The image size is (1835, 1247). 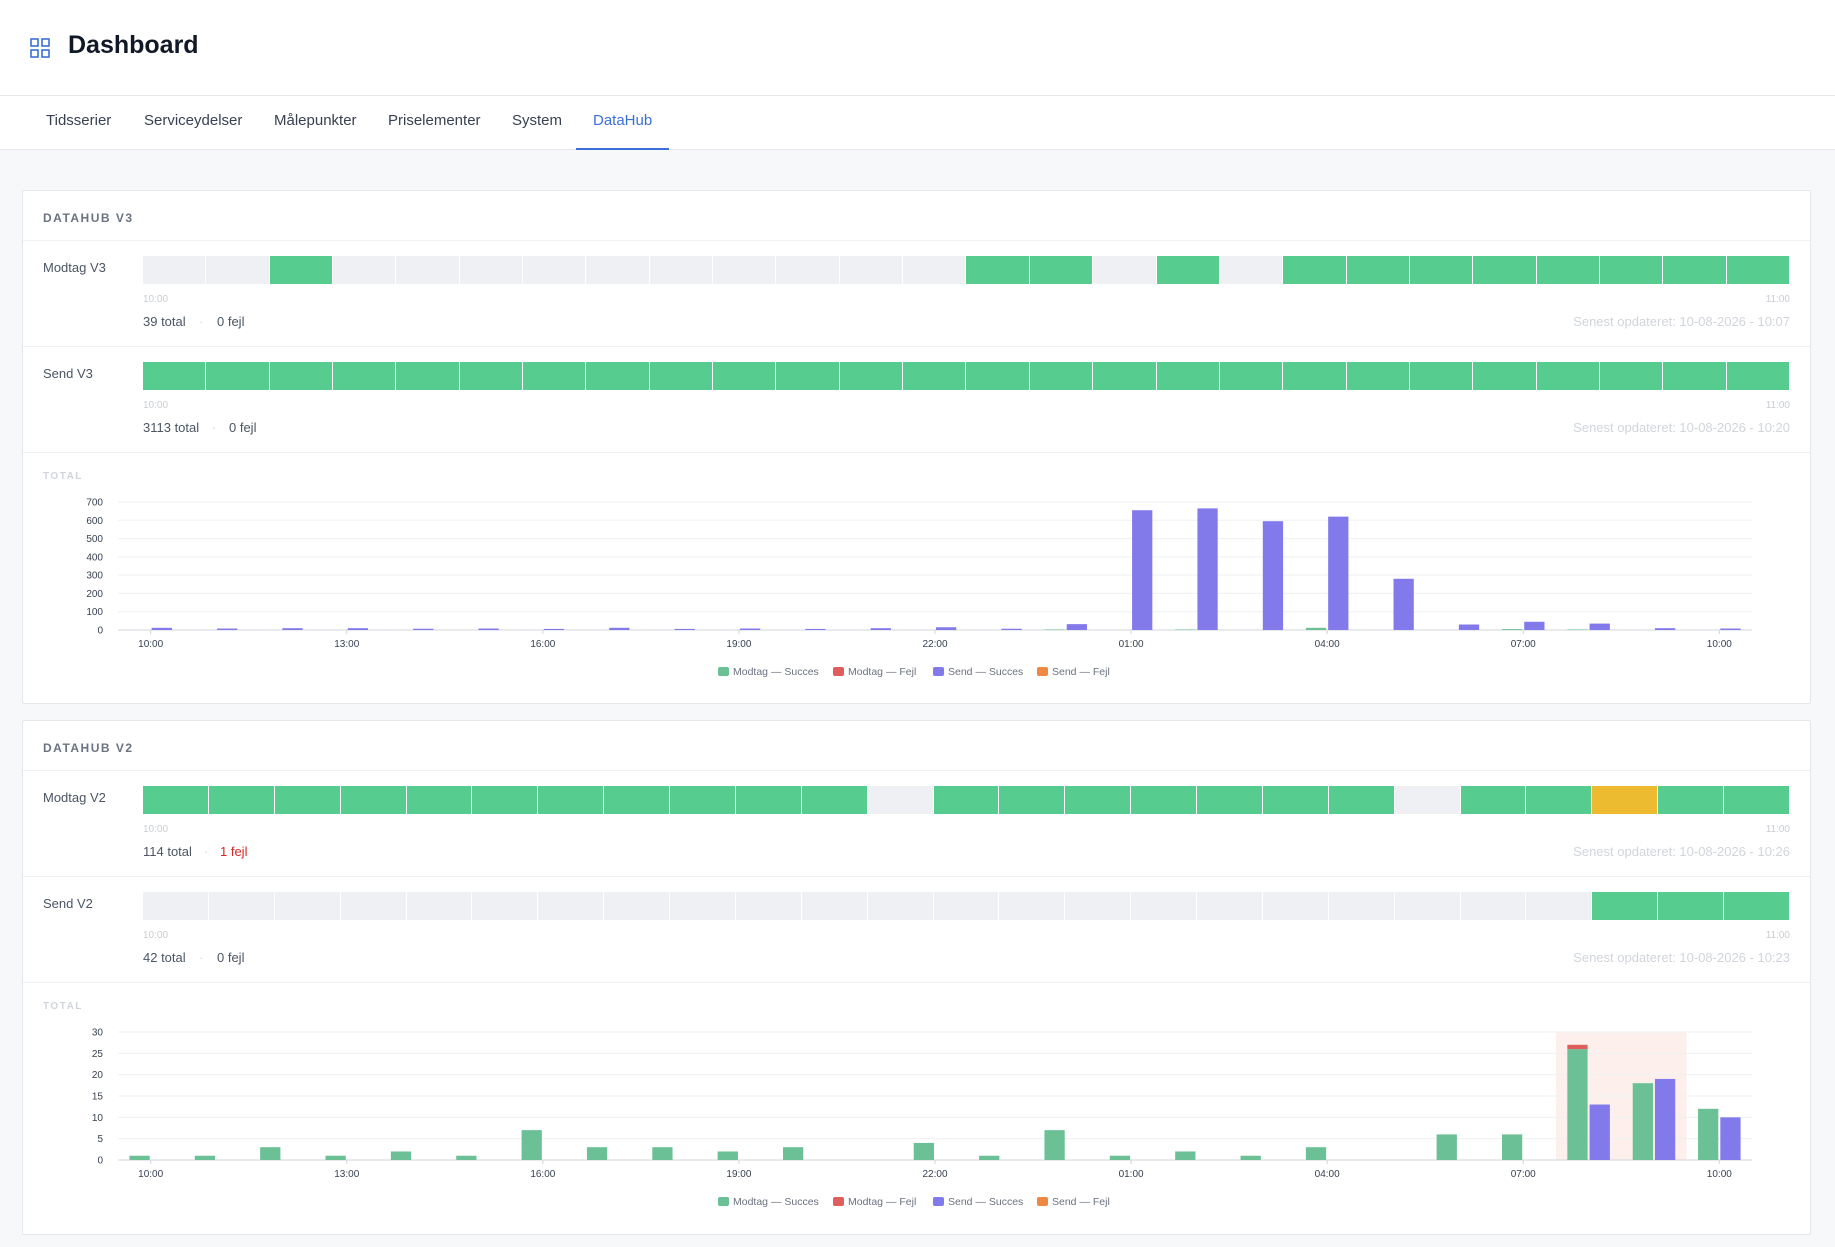 I want to click on tab-malepunkter: Målepunkter, so click(x=315, y=123).